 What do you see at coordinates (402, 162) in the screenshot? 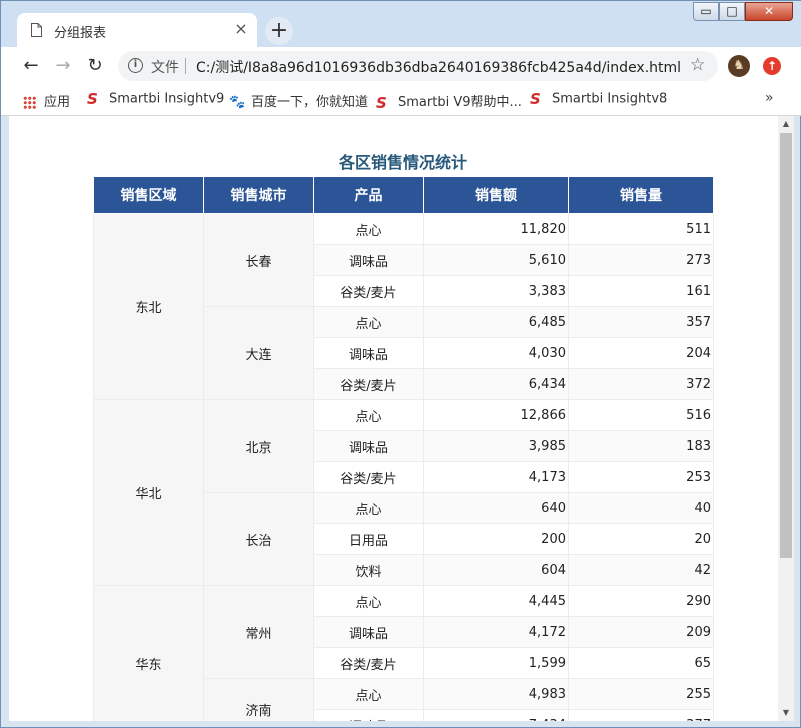
I see `report-title: 各区销售情况统计` at bounding box center [402, 162].